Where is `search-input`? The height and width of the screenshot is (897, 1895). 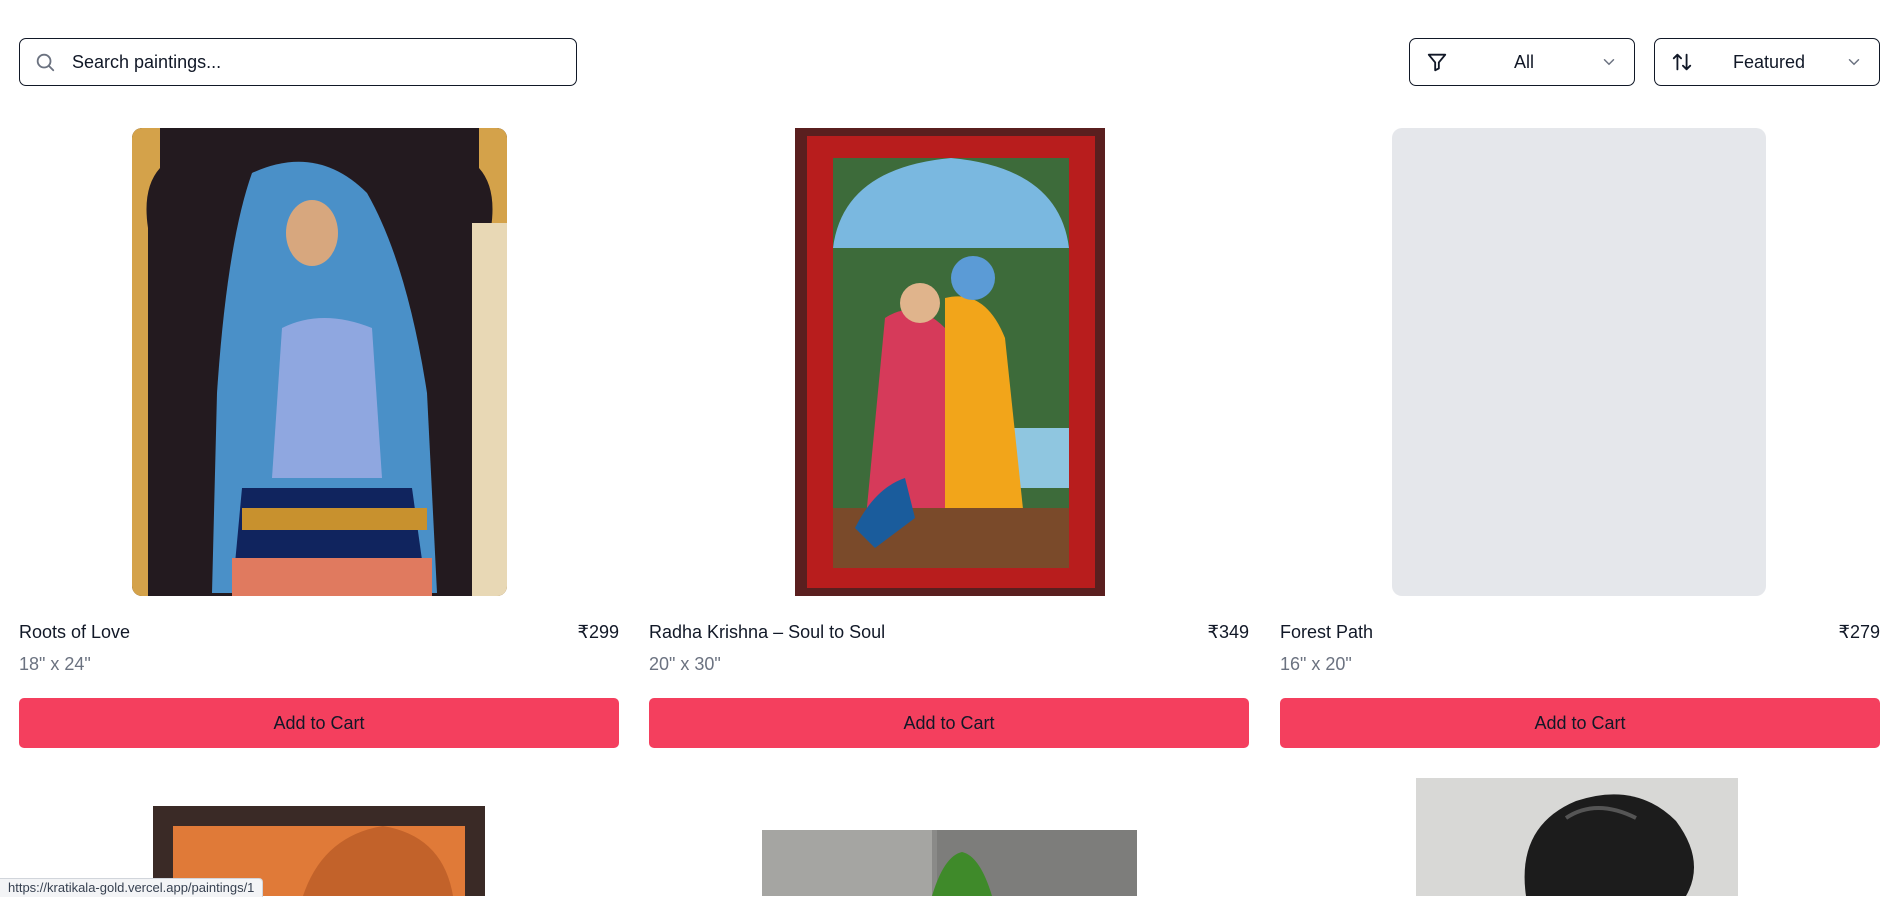 search-input is located at coordinates (302, 62).